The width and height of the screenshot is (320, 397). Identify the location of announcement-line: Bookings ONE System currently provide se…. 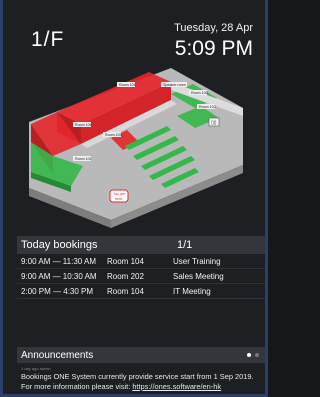
(137, 376).